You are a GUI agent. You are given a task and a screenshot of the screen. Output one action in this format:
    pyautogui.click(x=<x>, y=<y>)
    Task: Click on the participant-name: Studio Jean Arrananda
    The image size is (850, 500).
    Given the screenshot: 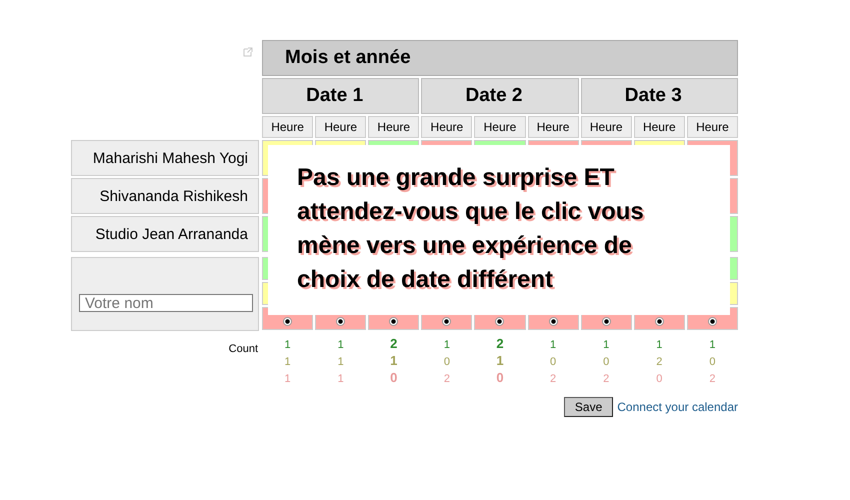 What is the action you would take?
    pyautogui.click(x=165, y=234)
    